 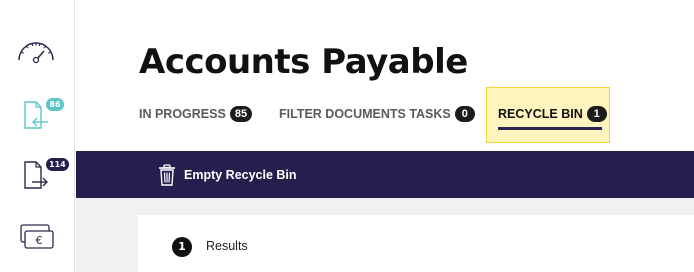 I want to click on active-tab-underline, so click(x=550, y=128).